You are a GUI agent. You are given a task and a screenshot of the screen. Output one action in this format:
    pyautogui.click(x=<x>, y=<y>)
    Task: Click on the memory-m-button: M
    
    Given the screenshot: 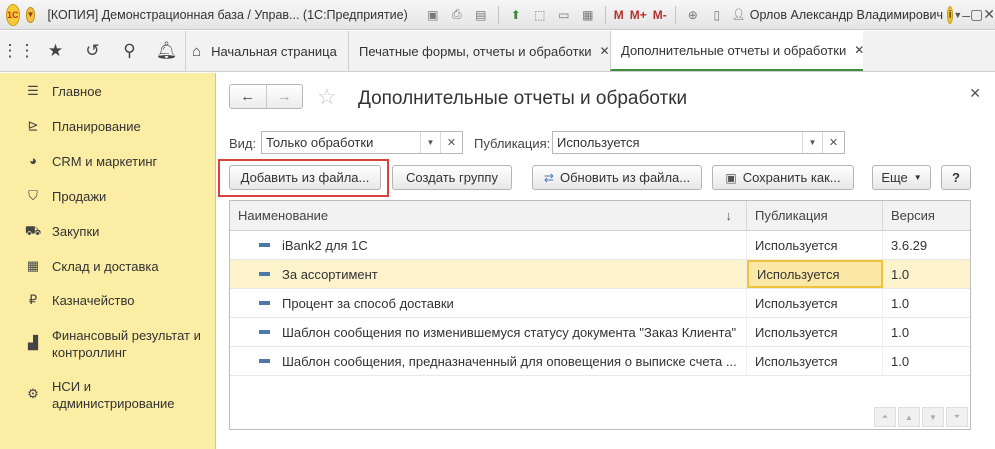 What is the action you would take?
    pyautogui.click(x=619, y=15)
    